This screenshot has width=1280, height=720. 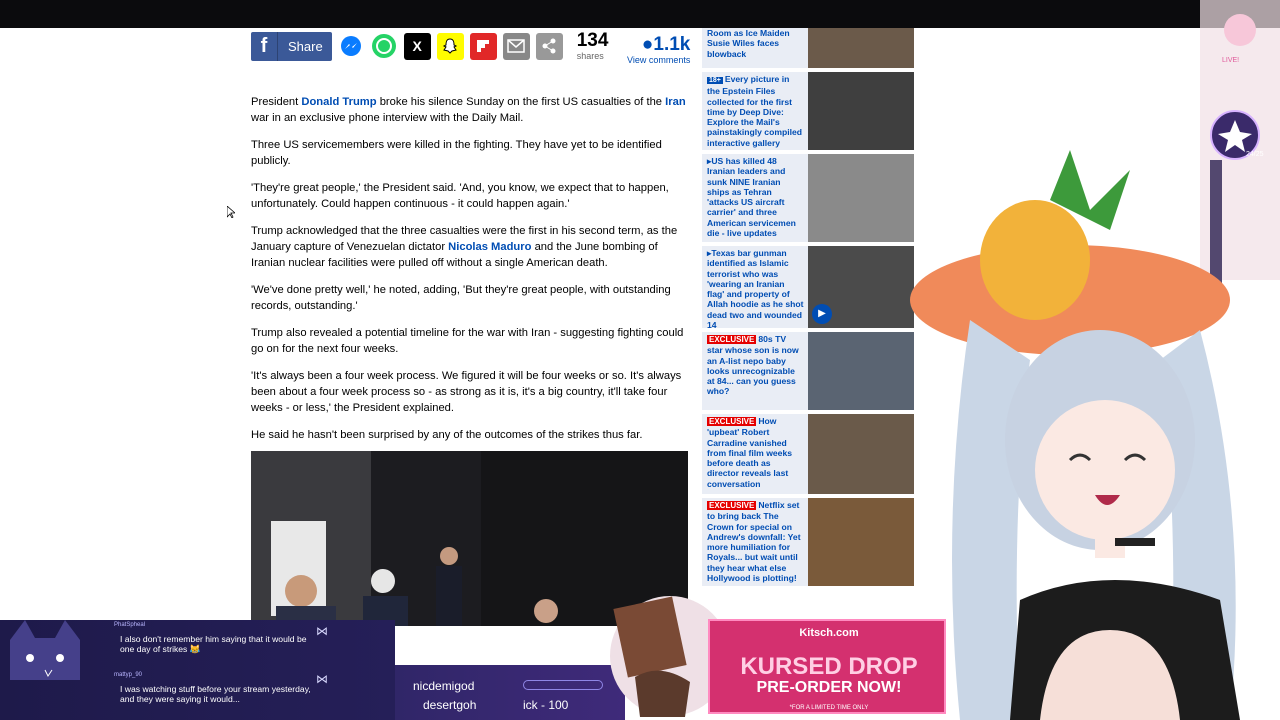 What do you see at coordinates (861, 287) in the screenshot?
I see `article-thumbnail: ▶` at bounding box center [861, 287].